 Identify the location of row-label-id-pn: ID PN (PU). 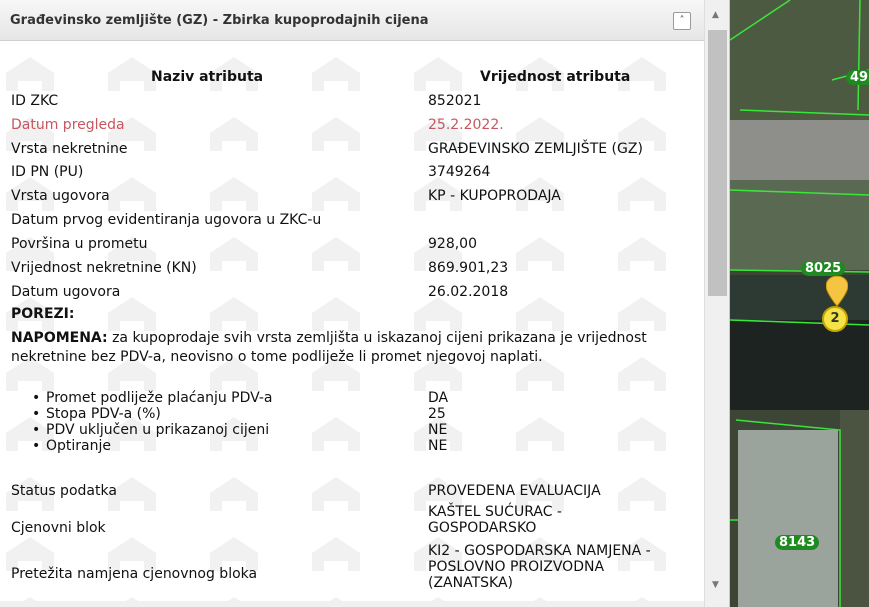
(47, 172).